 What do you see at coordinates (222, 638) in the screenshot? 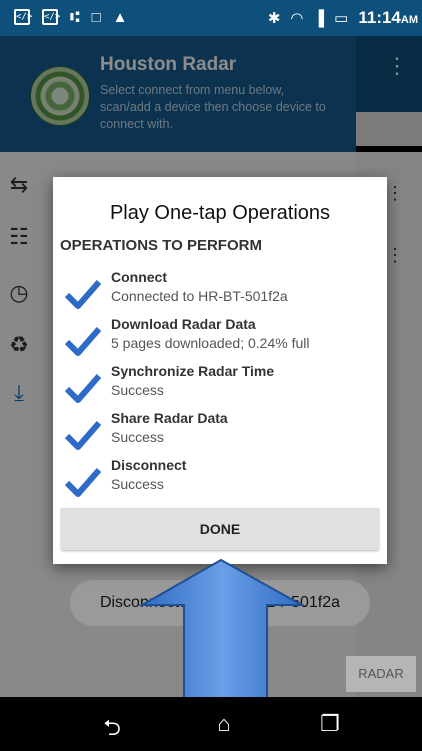
I see `annotation-arrow` at bounding box center [222, 638].